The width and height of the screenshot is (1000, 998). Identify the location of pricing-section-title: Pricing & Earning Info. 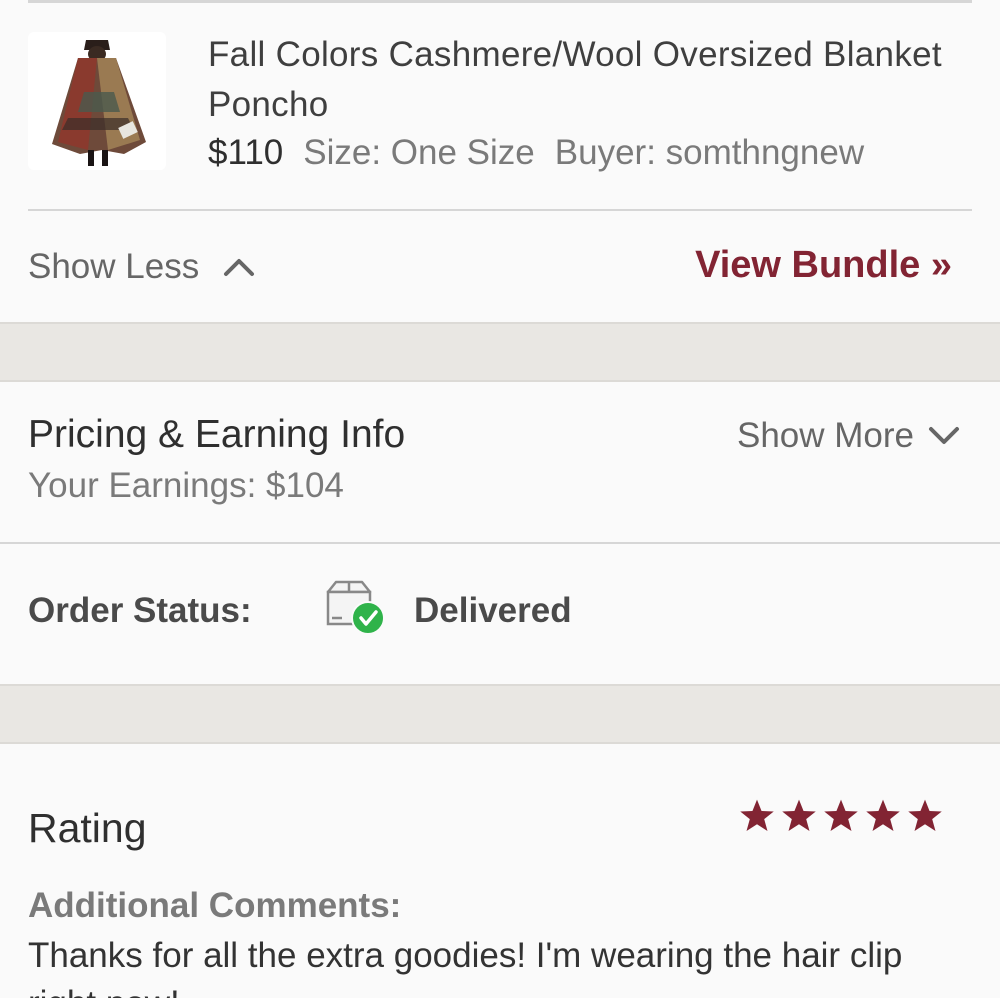
(217, 434).